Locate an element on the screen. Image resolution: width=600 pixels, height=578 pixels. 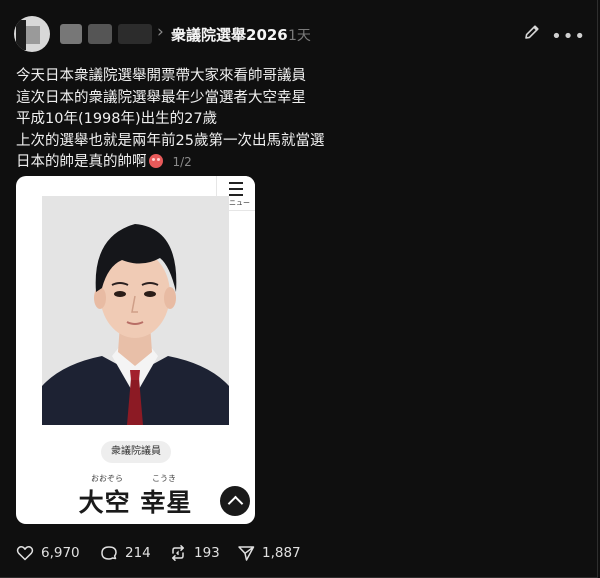
portrait-photo is located at coordinates (135, 310).